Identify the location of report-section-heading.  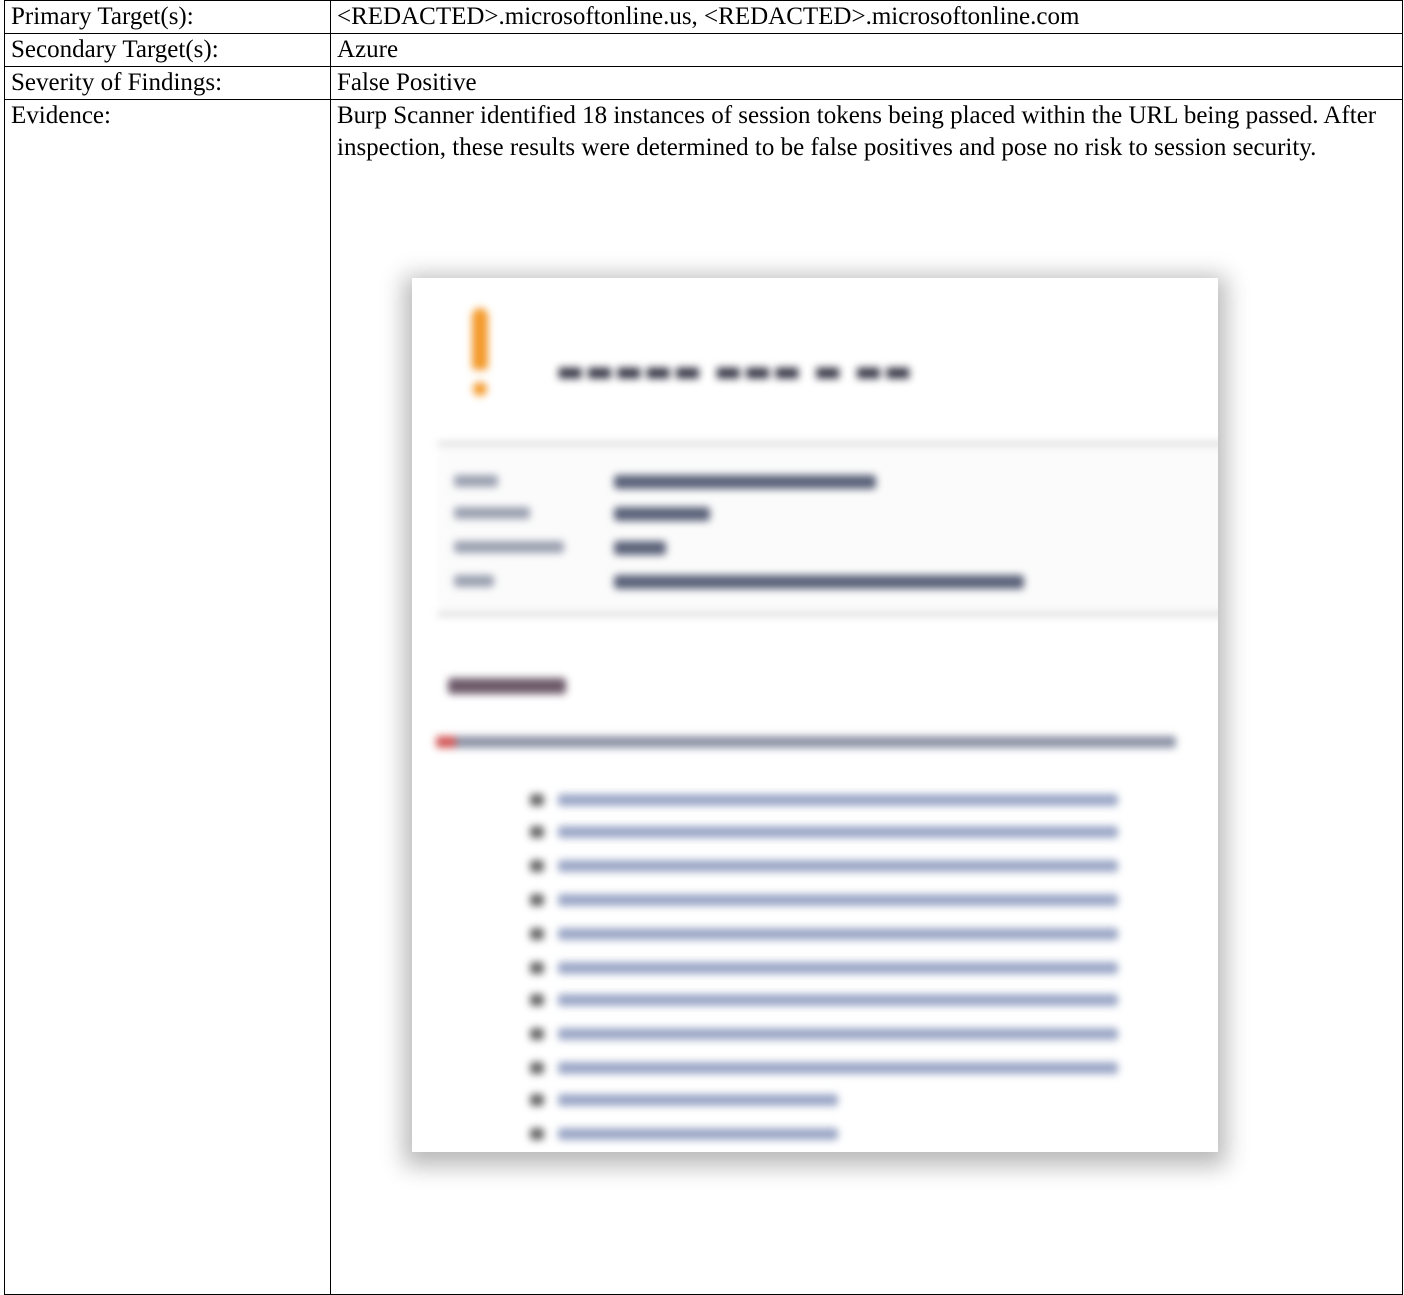
(507, 686).